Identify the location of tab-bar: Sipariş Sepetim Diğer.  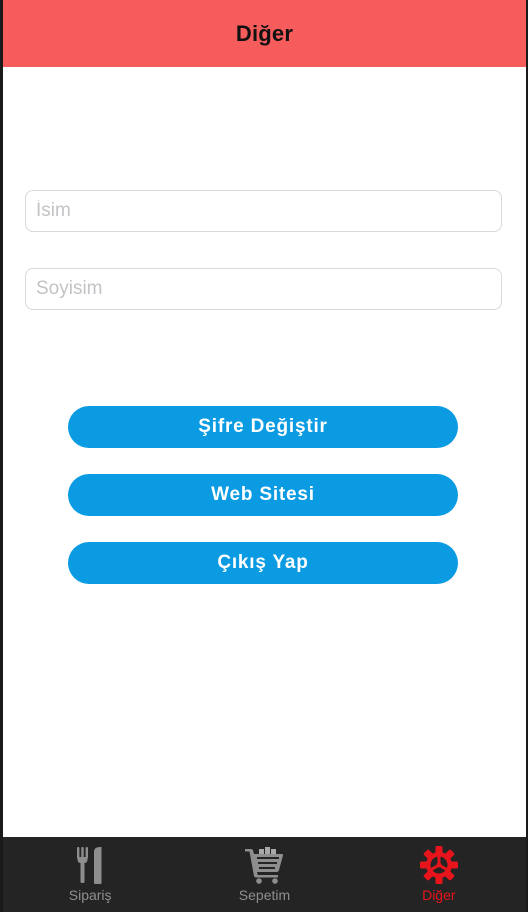
(264, 874).